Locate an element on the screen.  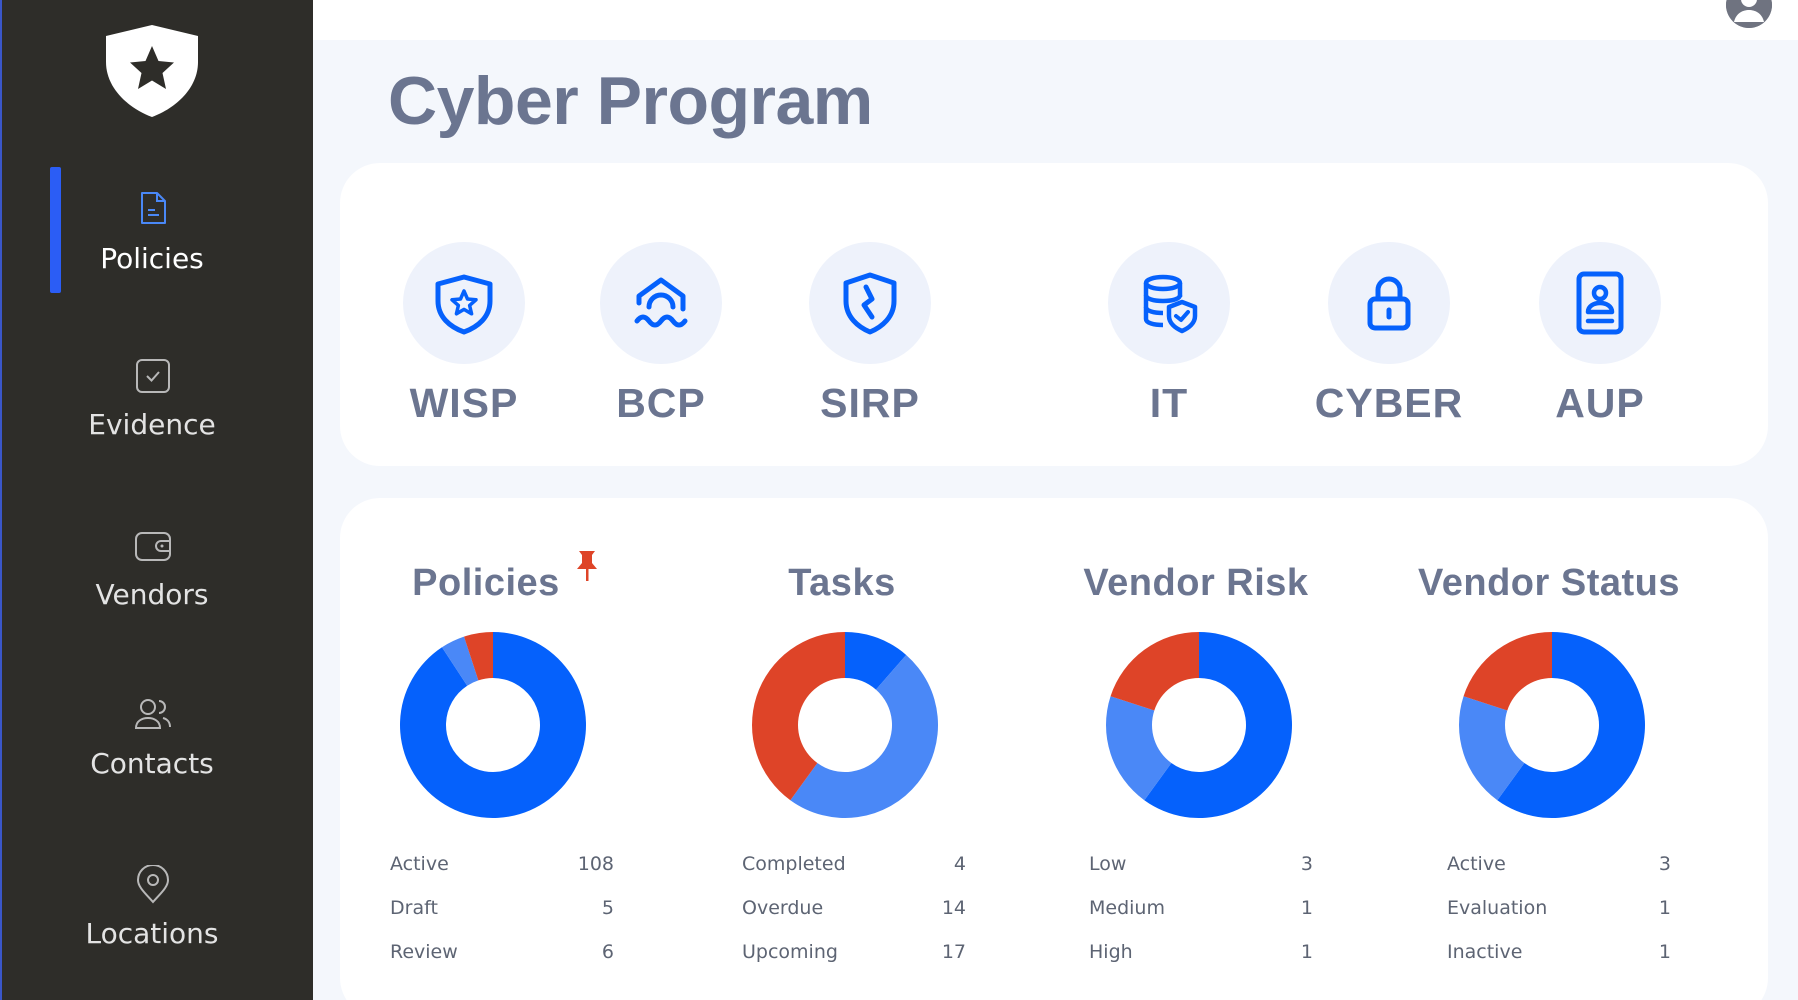
stat-row: Active 3 is located at coordinates (1559, 868).